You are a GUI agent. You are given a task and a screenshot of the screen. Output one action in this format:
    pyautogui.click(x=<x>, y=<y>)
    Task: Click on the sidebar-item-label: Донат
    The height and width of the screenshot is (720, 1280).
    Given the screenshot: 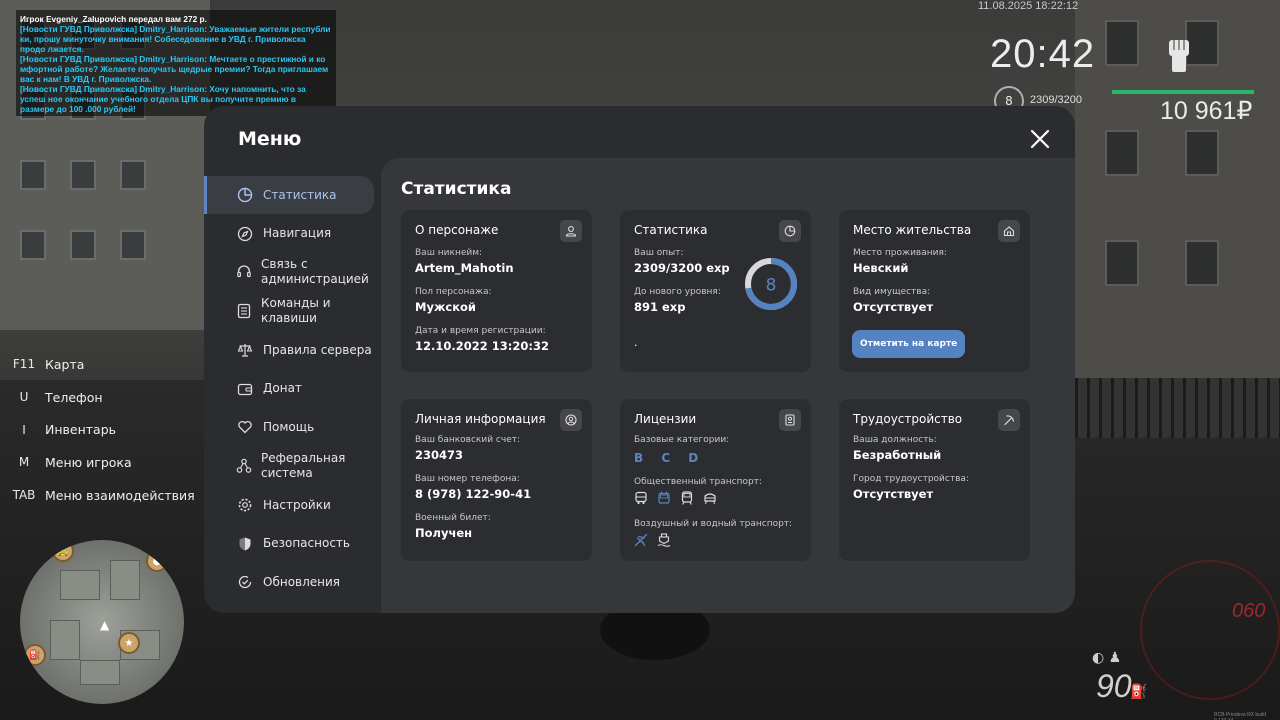 What is the action you would take?
    pyautogui.click(x=282, y=388)
    